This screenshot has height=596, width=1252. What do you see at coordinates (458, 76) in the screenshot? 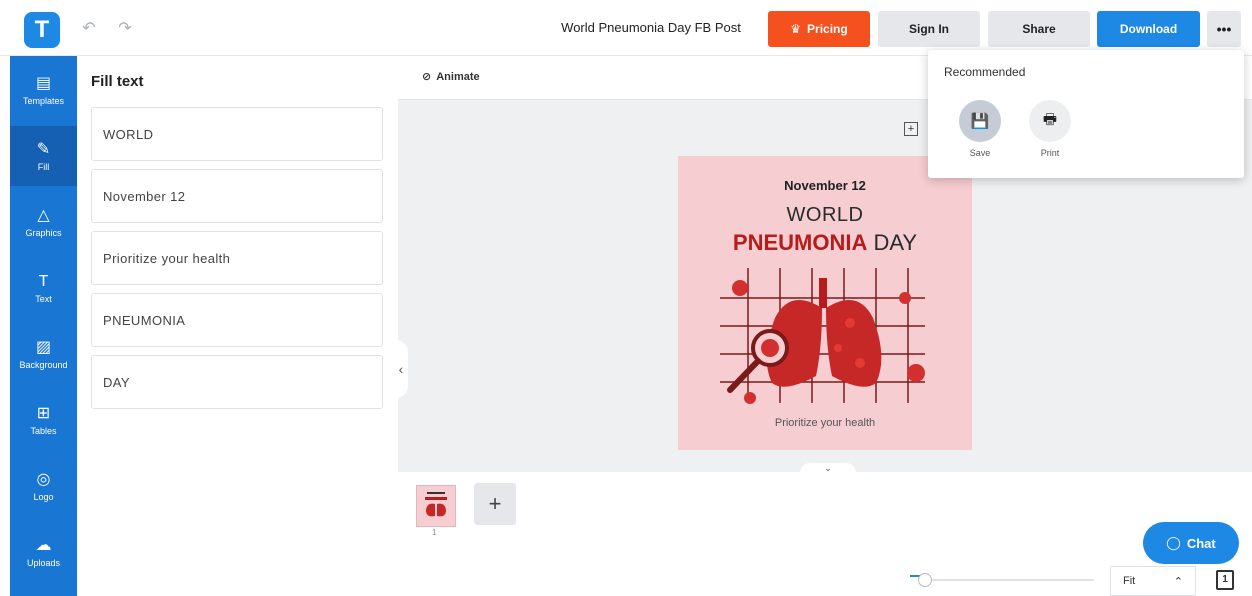
I see `animate-label: Animate` at bounding box center [458, 76].